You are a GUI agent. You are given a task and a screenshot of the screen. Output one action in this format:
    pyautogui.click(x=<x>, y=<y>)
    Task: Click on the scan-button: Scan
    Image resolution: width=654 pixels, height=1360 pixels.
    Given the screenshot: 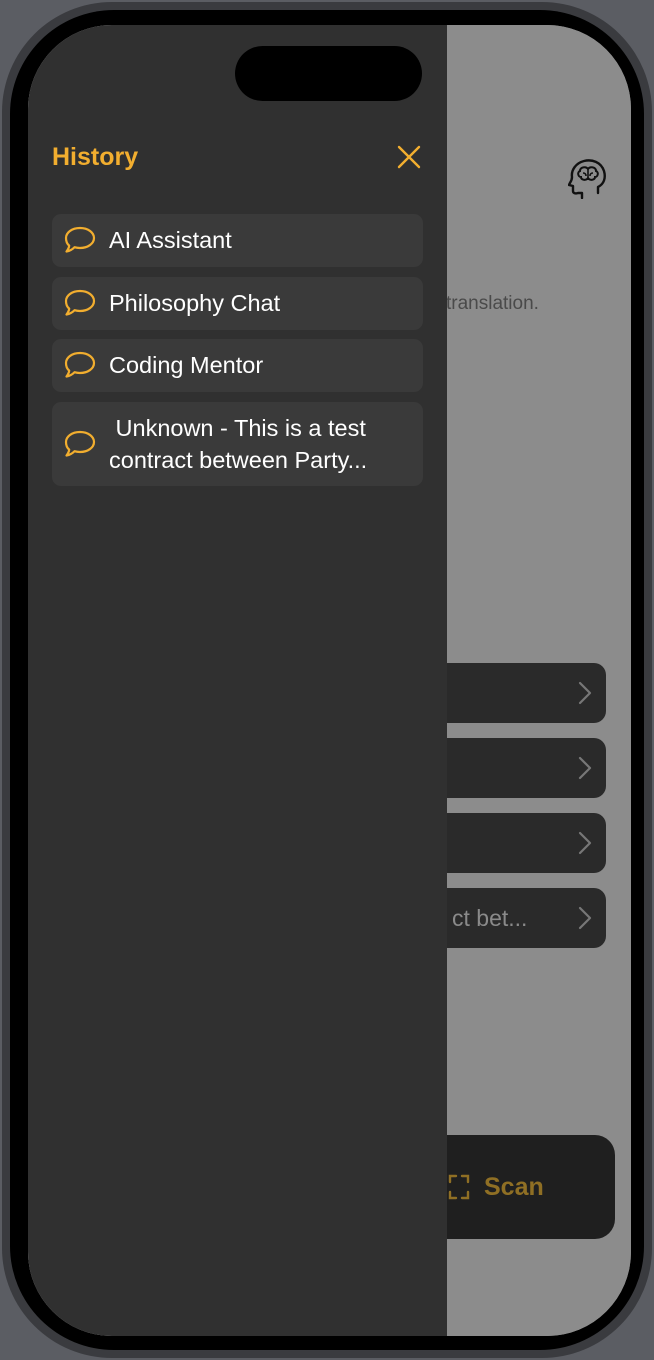 What is the action you would take?
    pyautogui.click(x=516, y=1187)
    